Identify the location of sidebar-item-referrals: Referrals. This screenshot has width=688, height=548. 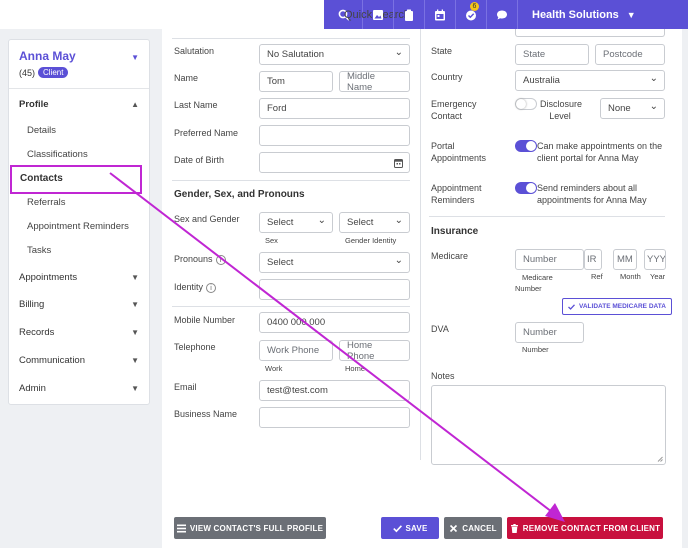
(46, 203).